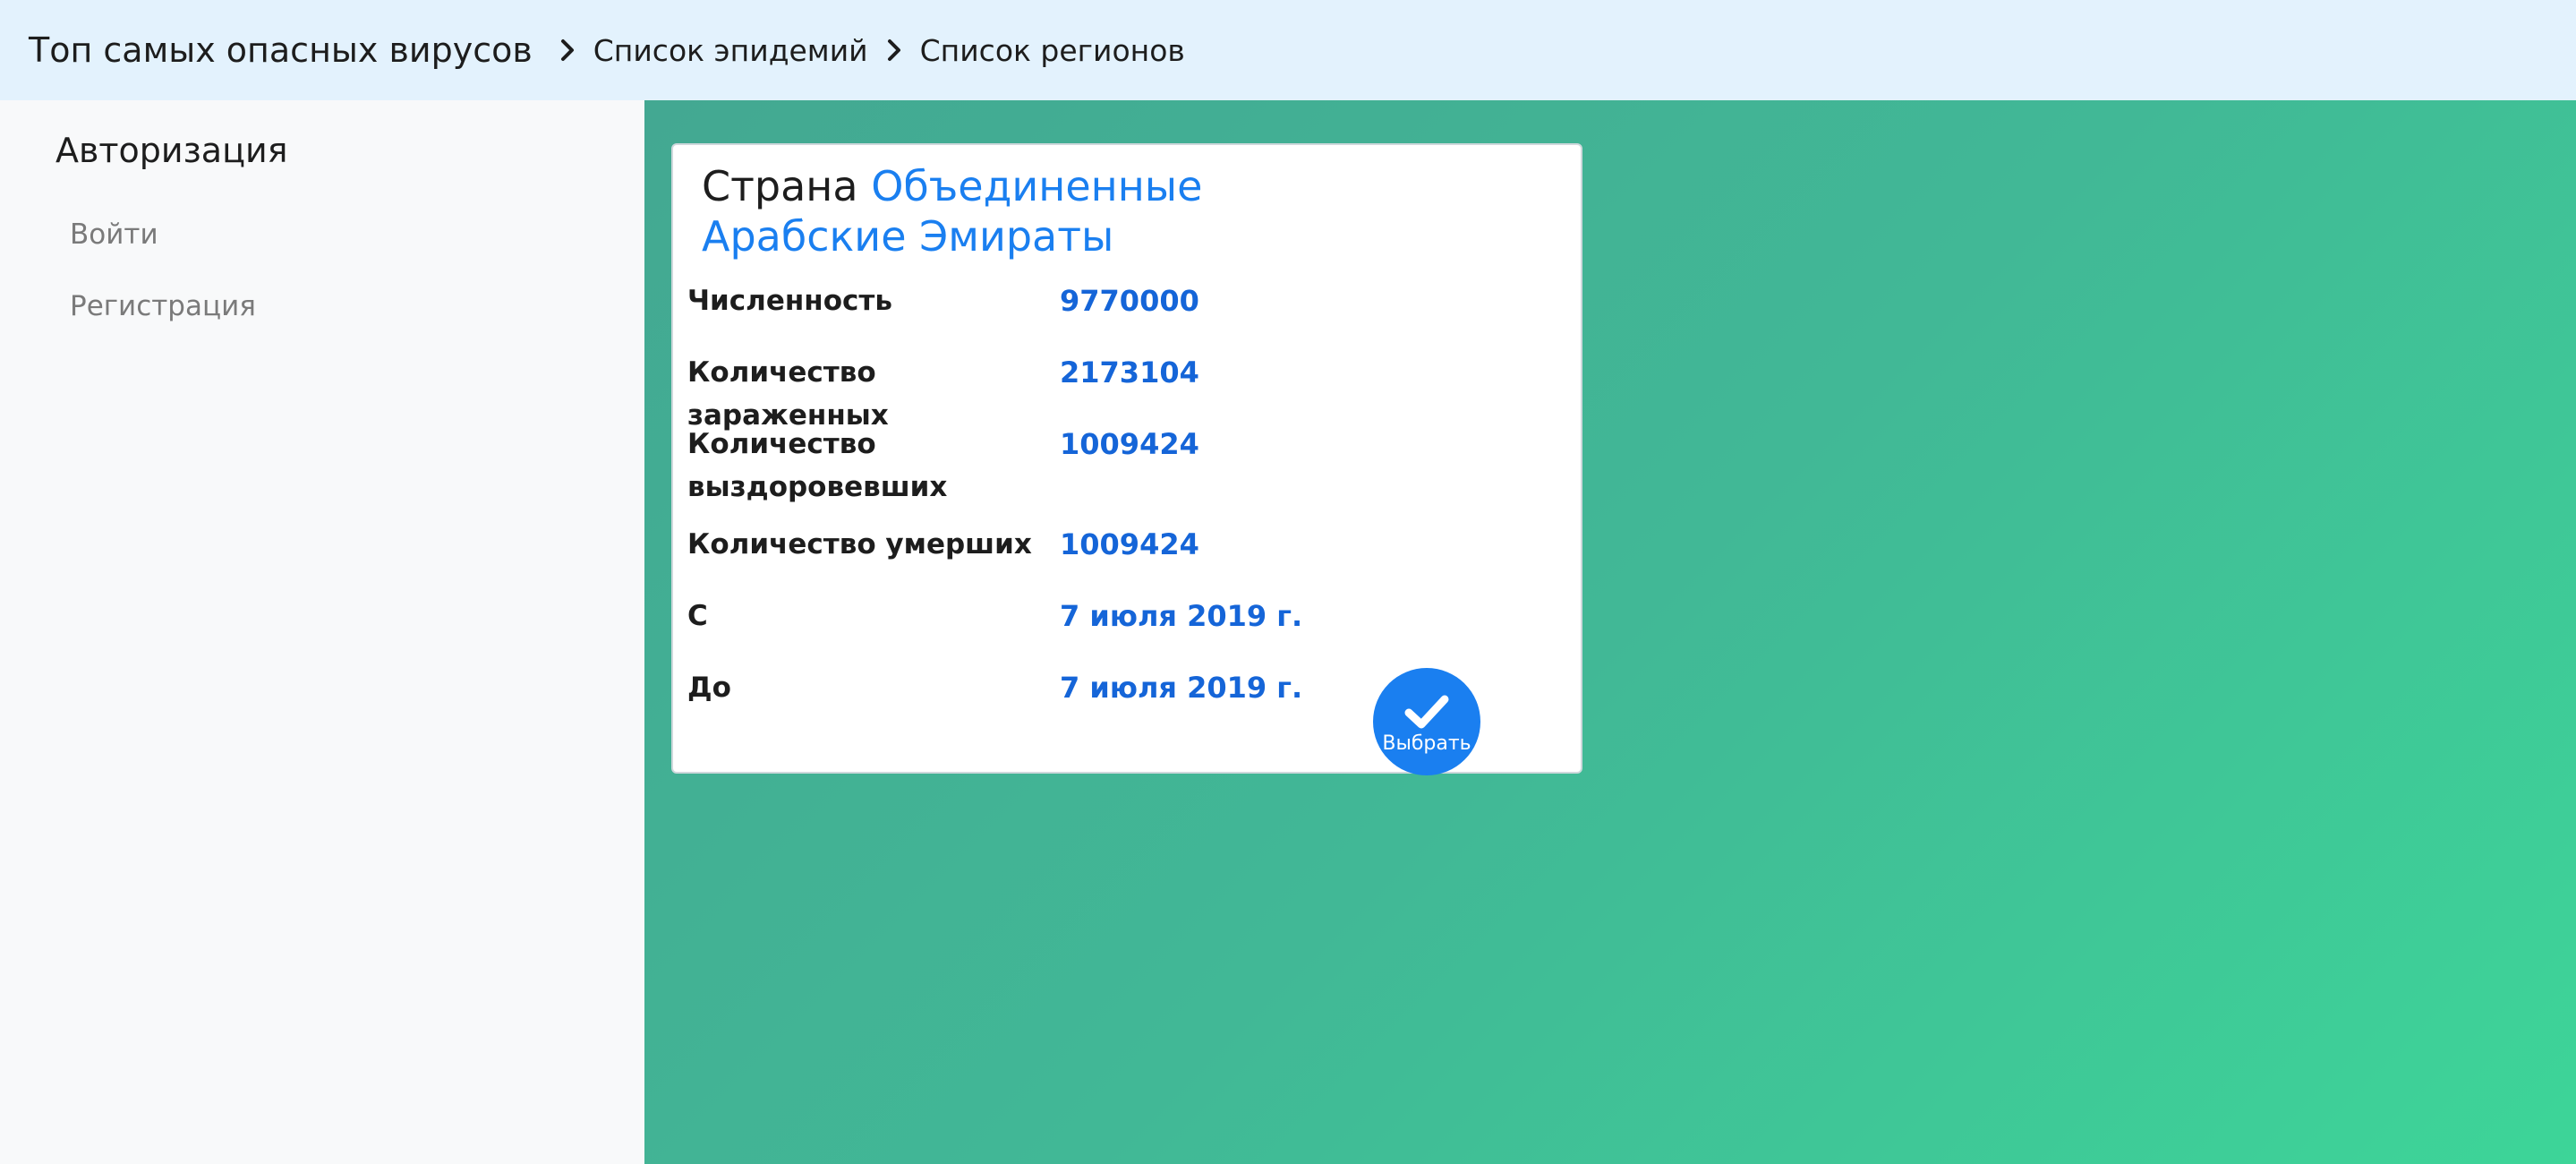  I want to click on sidebar-item-login: Войти, so click(114, 234).